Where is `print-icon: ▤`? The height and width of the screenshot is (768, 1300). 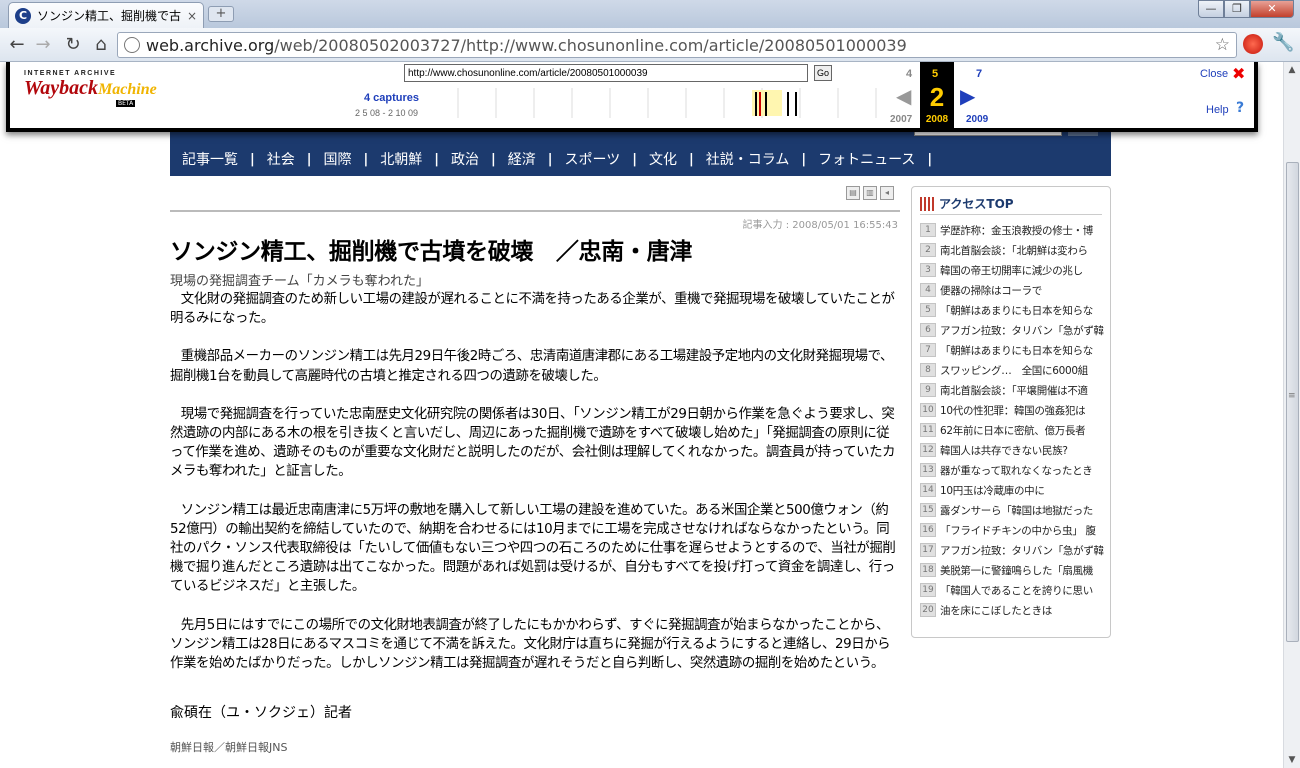
print-icon: ▤ is located at coordinates (853, 193).